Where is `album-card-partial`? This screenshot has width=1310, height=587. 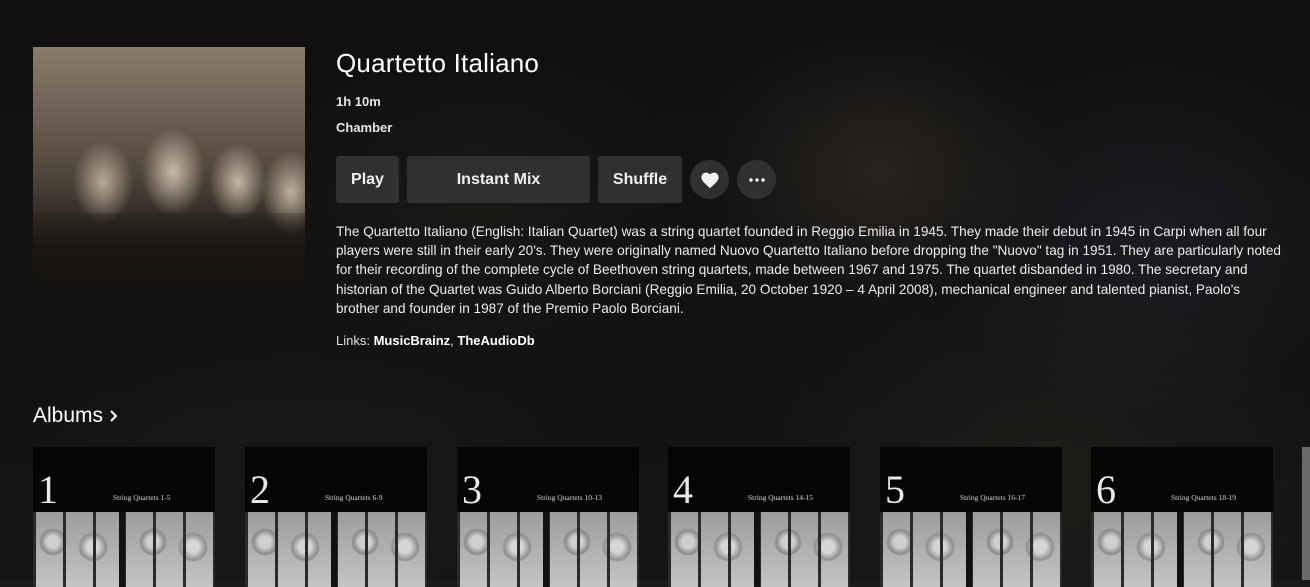
album-card-partial is located at coordinates (1306, 513).